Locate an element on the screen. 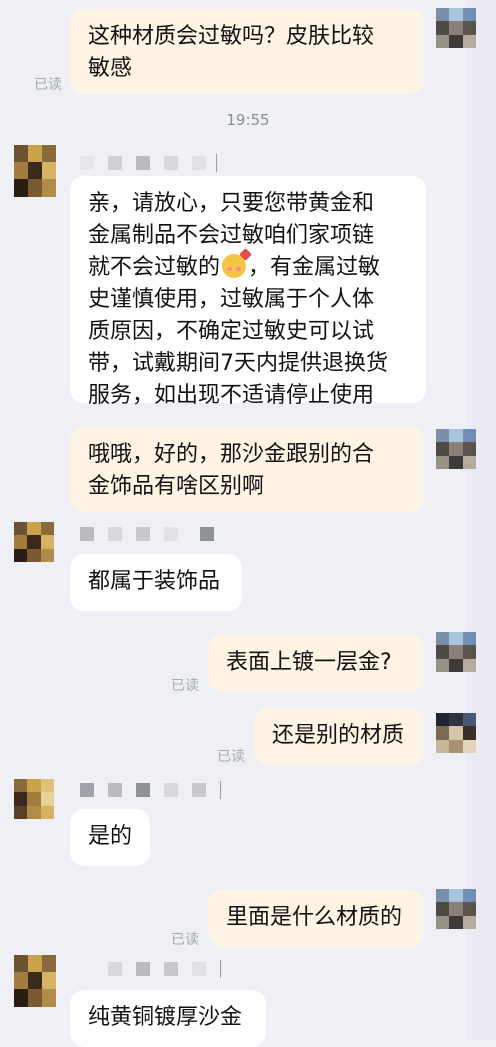 The image size is (496, 1047). message-bubble-outgoing: 里面是什么材质的 is located at coordinates (316, 918).